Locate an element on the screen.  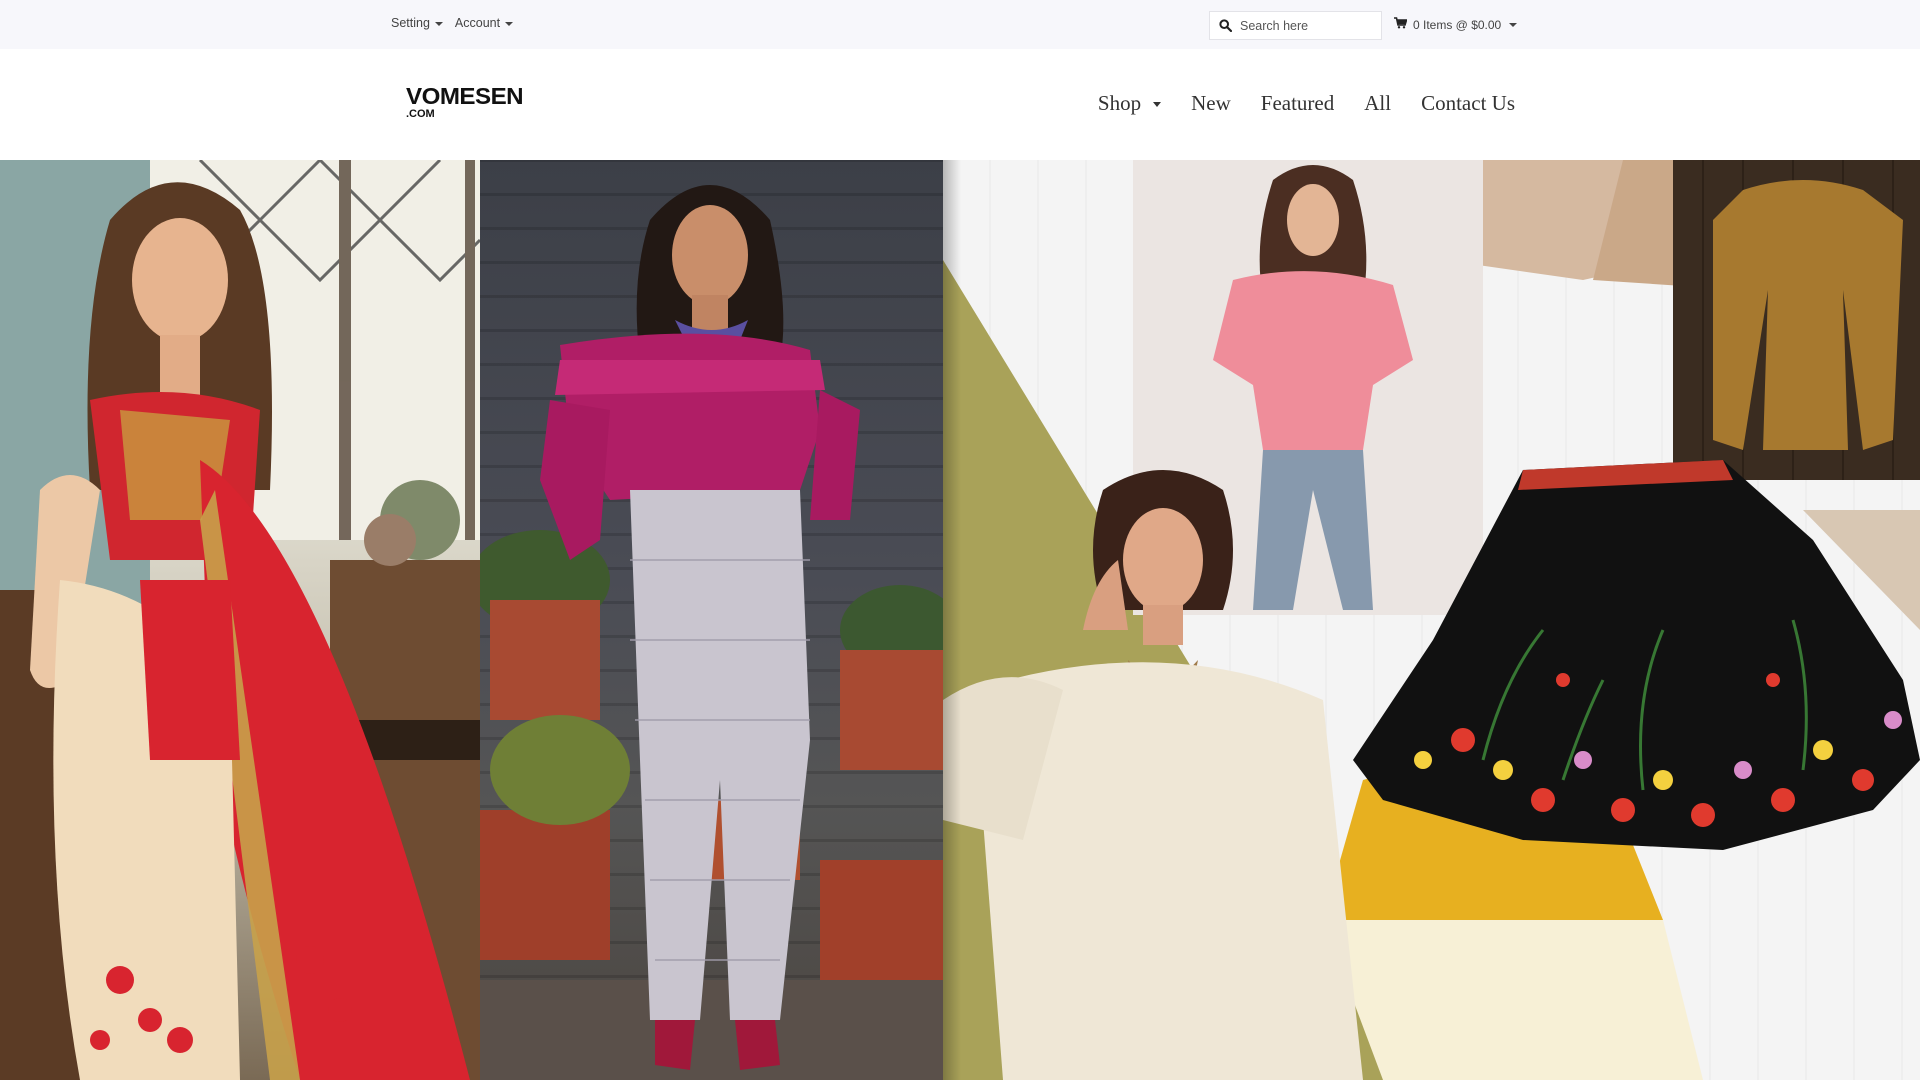
account-dropdown: Account is located at coordinates (484, 23).